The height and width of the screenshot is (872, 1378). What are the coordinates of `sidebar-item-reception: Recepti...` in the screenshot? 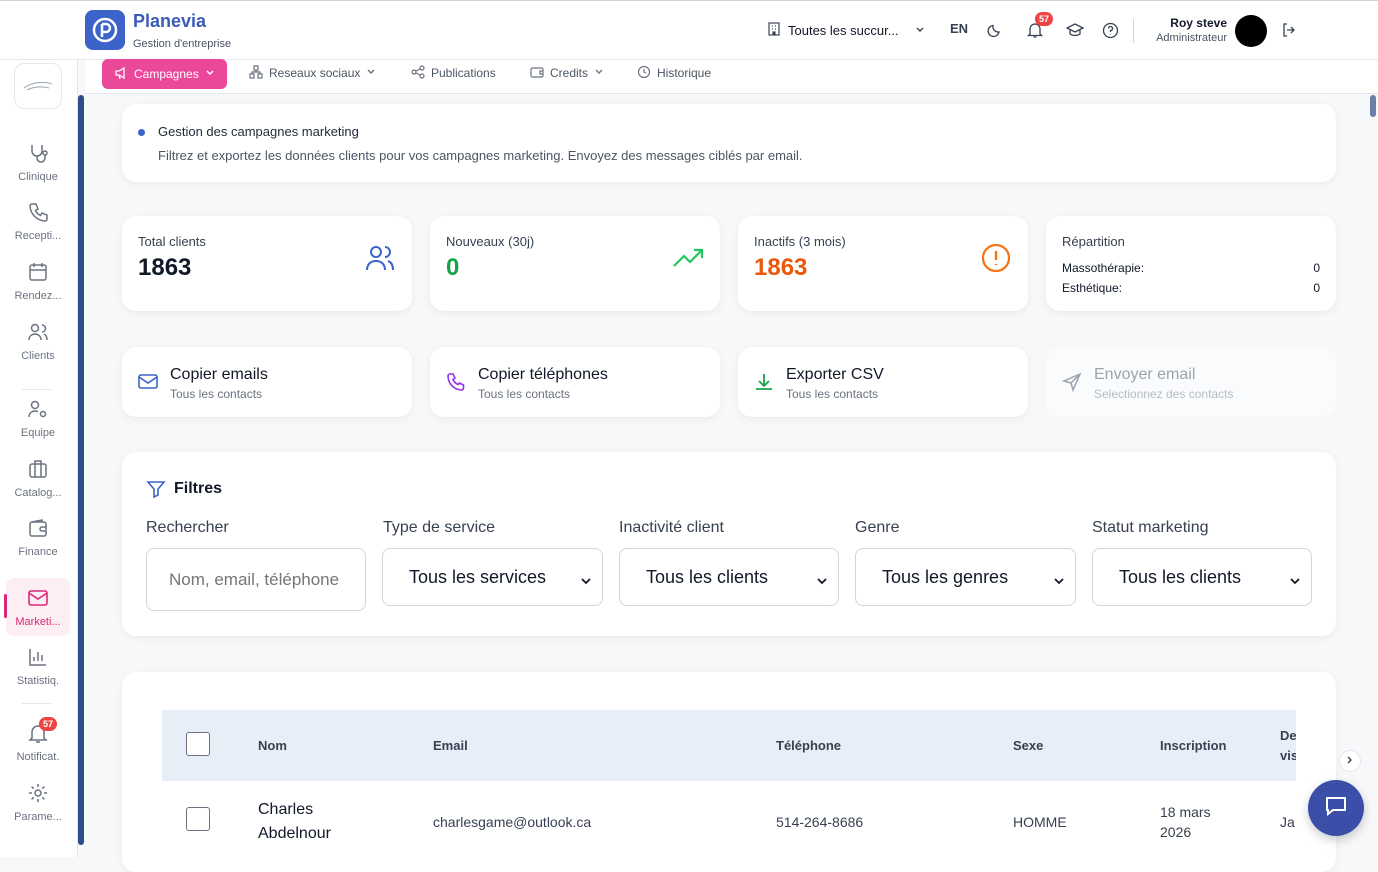 It's located at (38, 221).